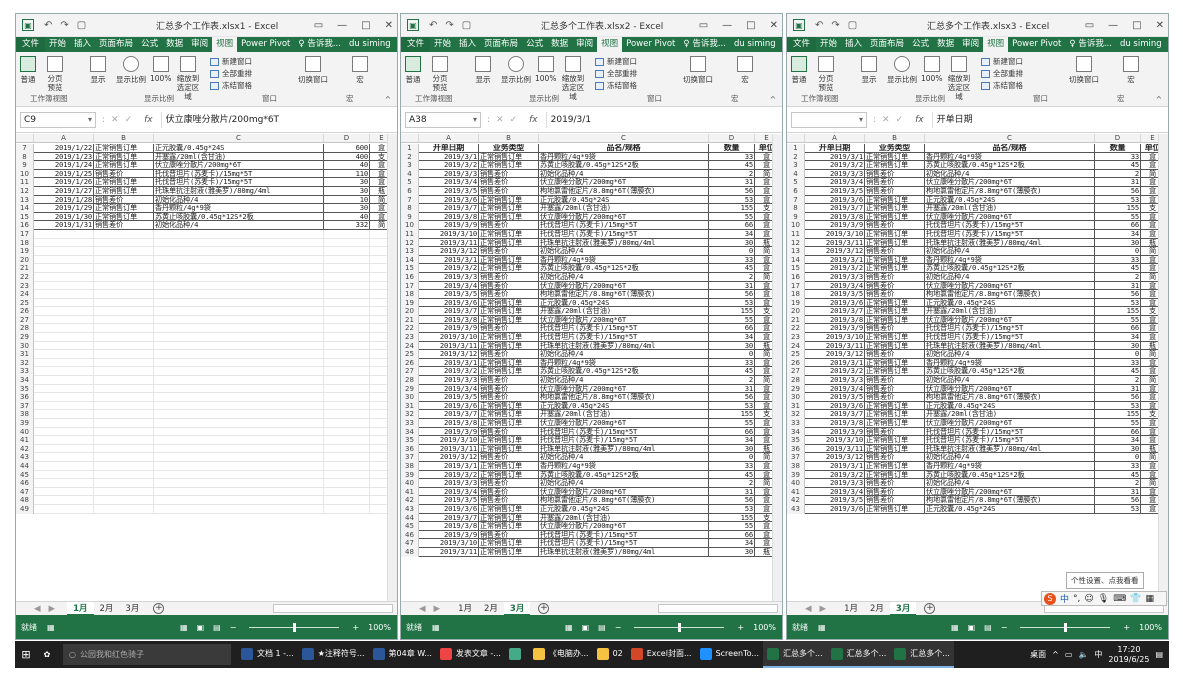 The height and width of the screenshot is (681, 1183). I want to click on cell: 2019/3/12, so click(449, 457).